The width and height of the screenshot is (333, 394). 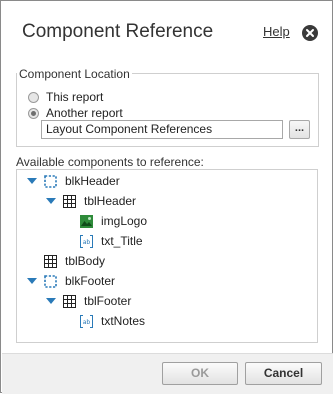 I want to click on this-report-label: This report, so click(x=75, y=97).